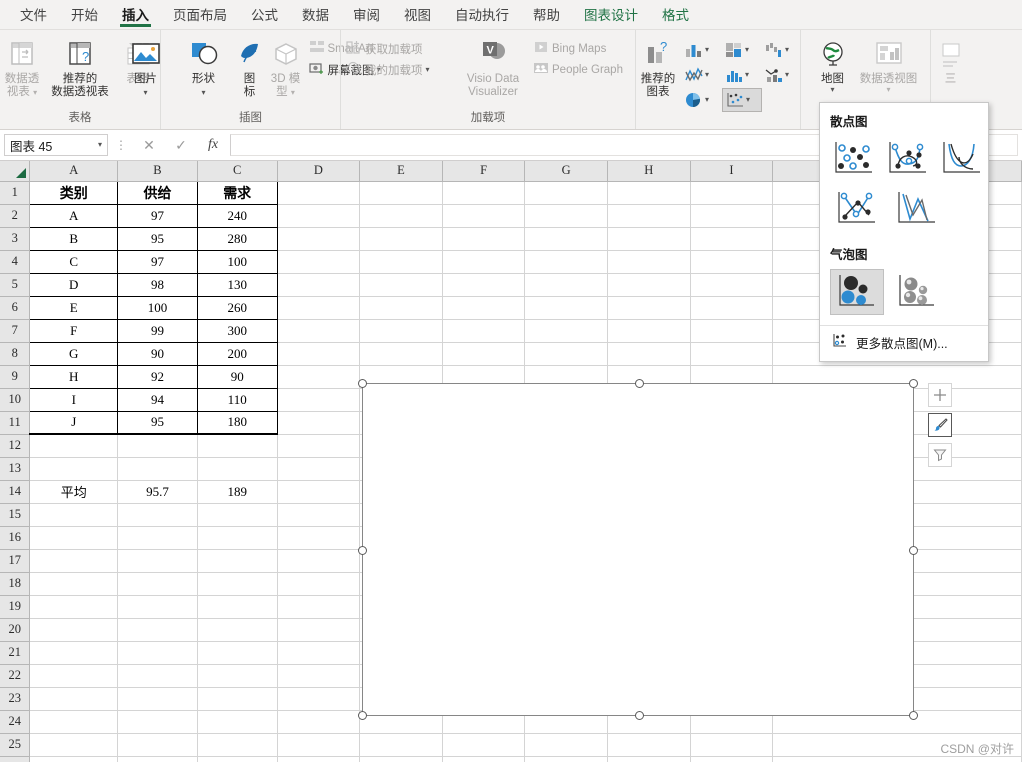 The height and width of the screenshot is (762, 1022). I want to click on cell-C15, so click(237, 515).